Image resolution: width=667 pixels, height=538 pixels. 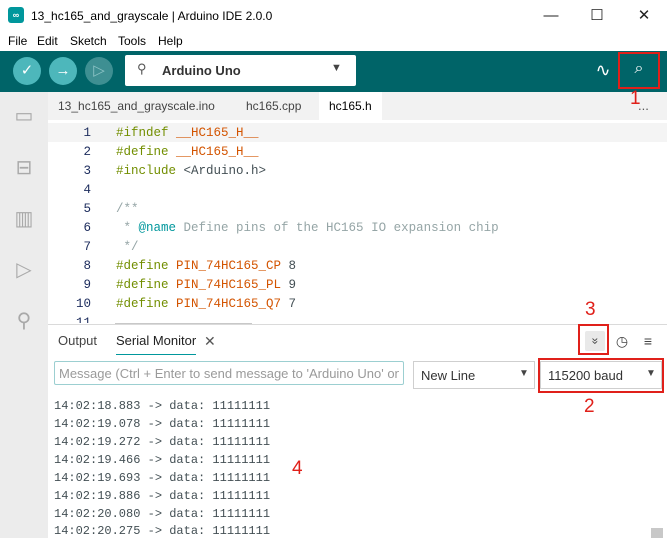 What do you see at coordinates (83, 304) in the screenshot?
I see `line-number: 10` at bounding box center [83, 304].